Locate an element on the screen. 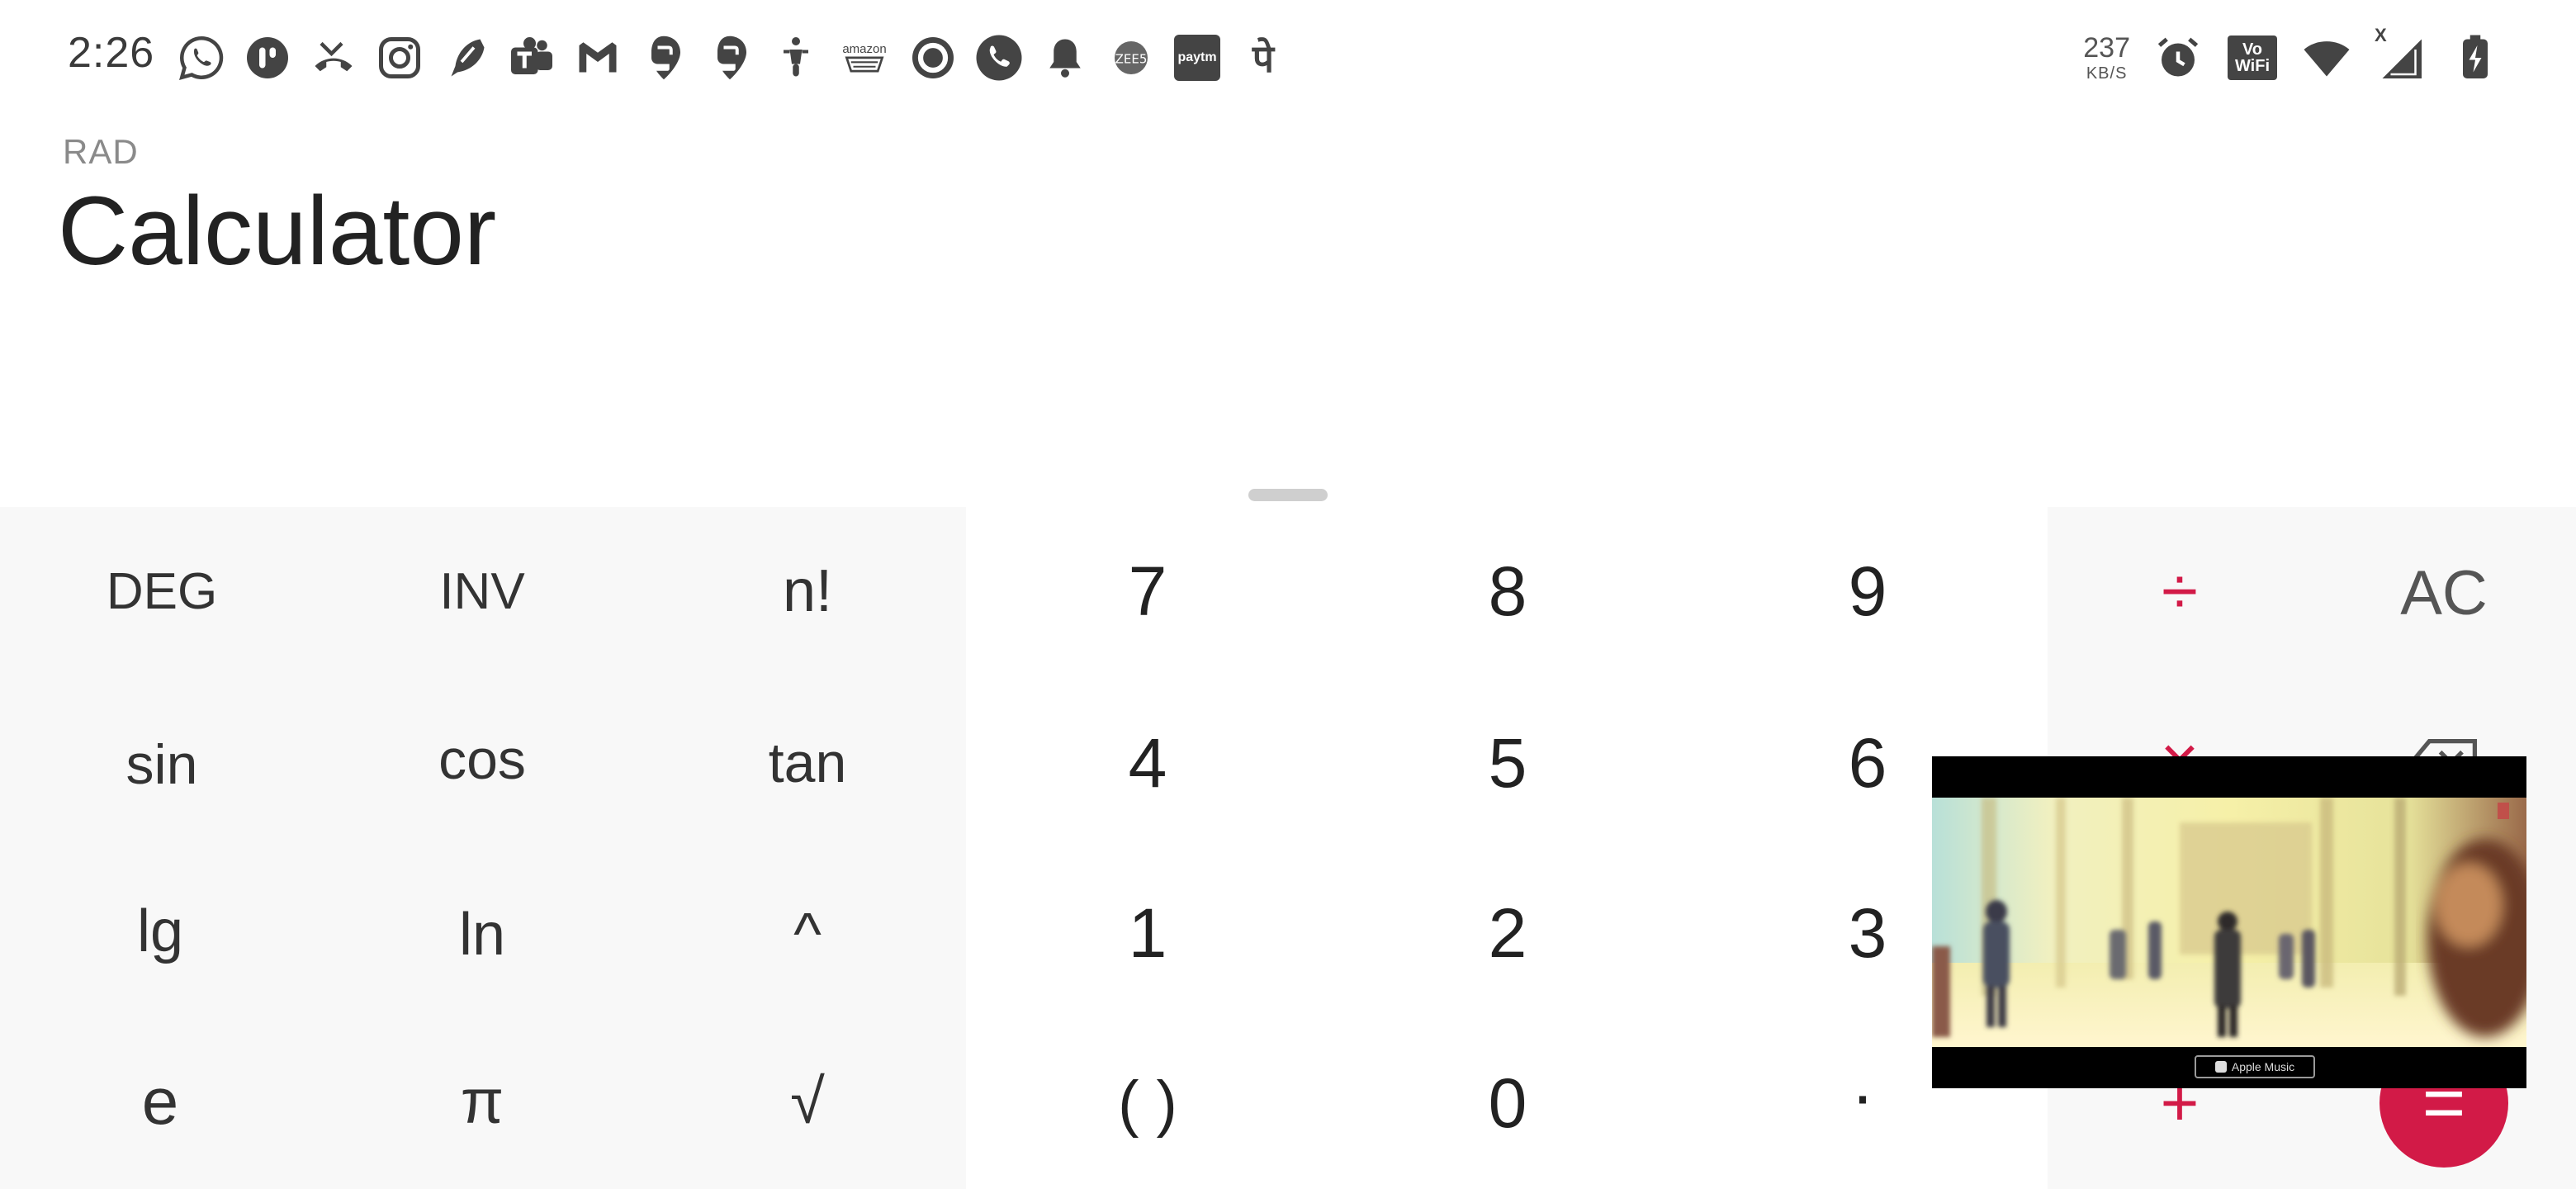 This screenshot has width=2576, height=1189. vowifi-top: Vo is located at coordinates (2252, 49).